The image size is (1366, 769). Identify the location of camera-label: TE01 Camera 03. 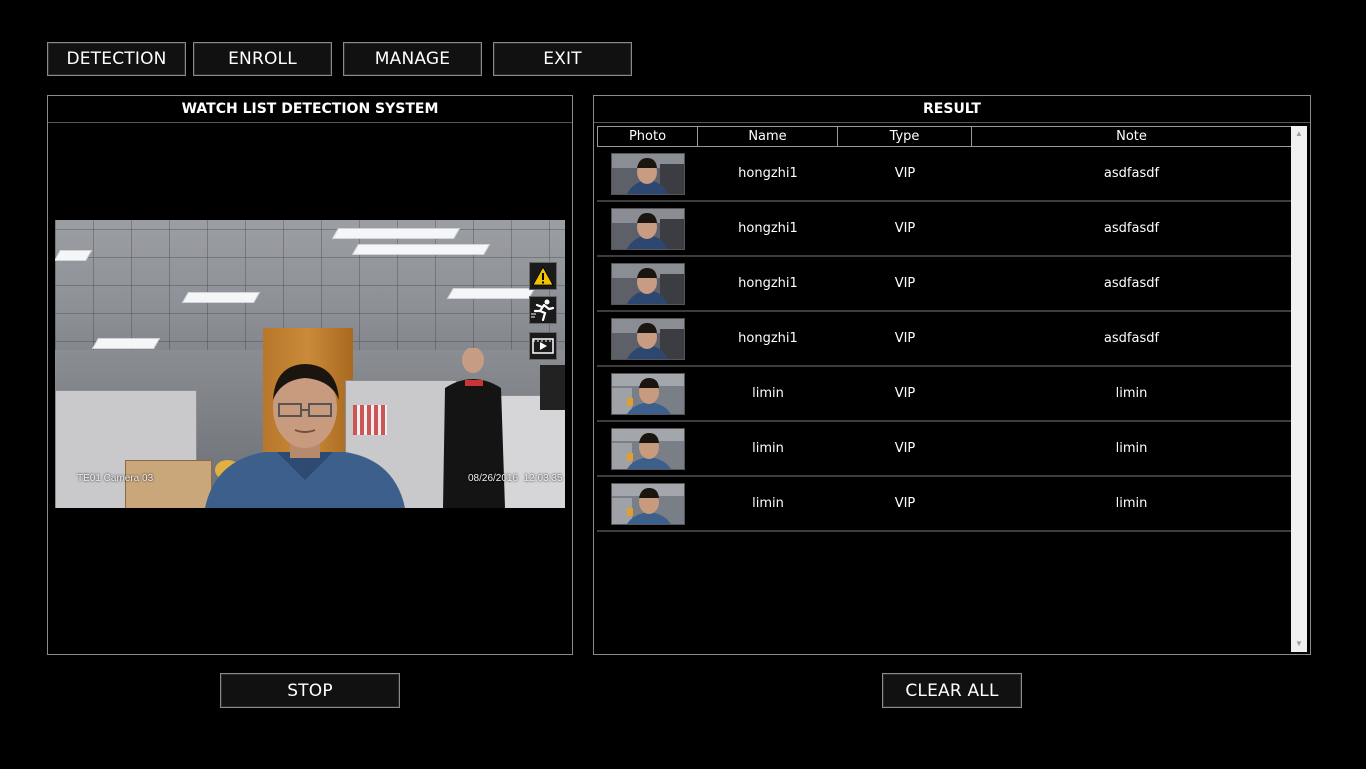
(115, 478).